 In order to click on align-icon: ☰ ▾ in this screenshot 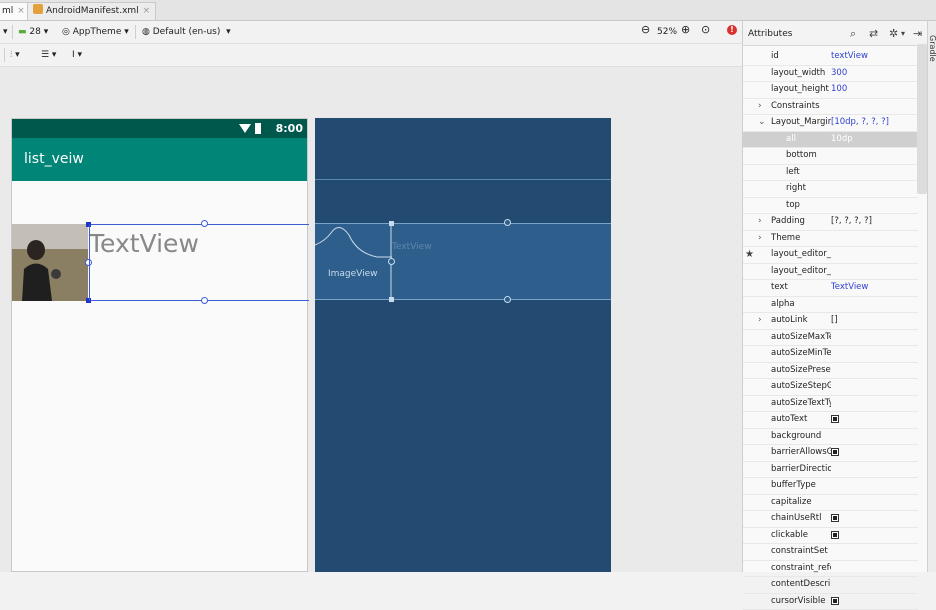, I will do `click(48, 55)`.